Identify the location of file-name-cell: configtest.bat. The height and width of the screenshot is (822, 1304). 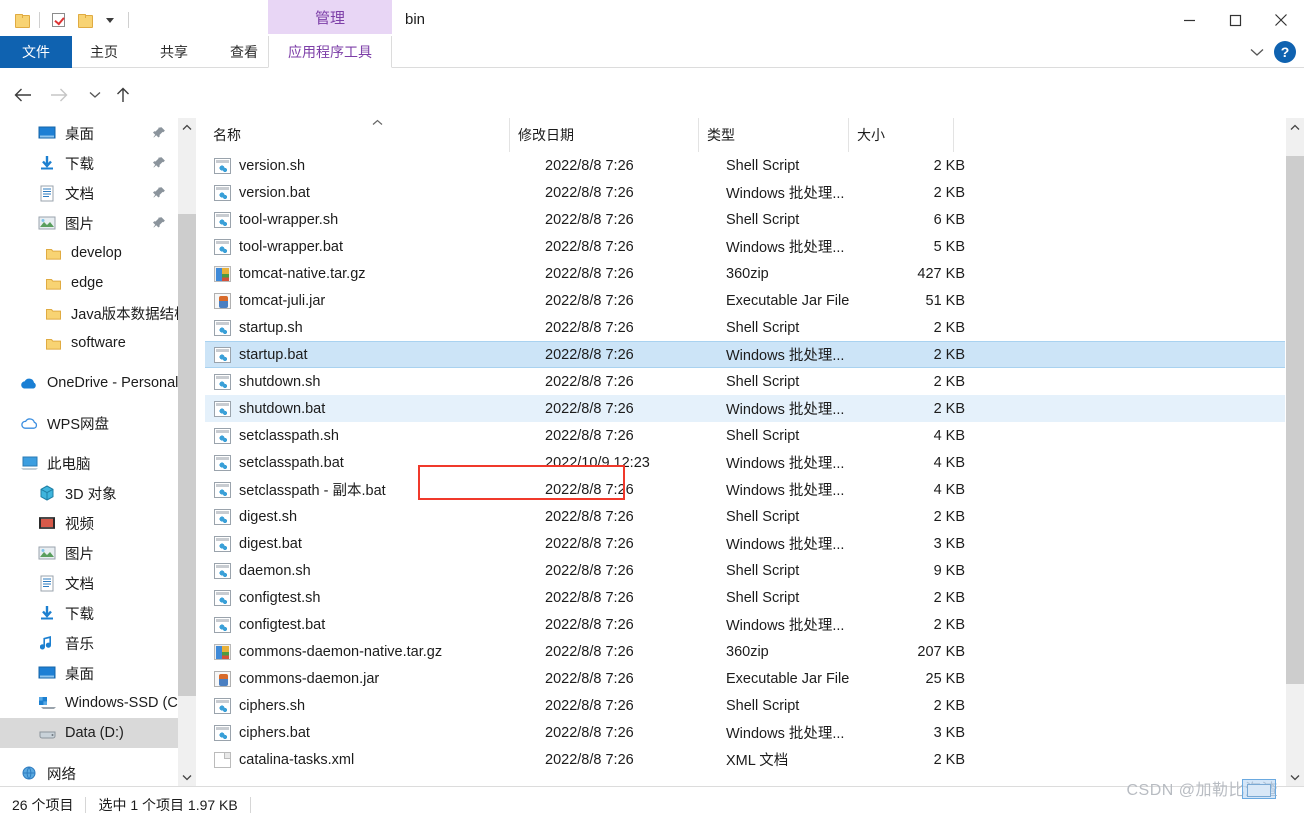
(269, 624).